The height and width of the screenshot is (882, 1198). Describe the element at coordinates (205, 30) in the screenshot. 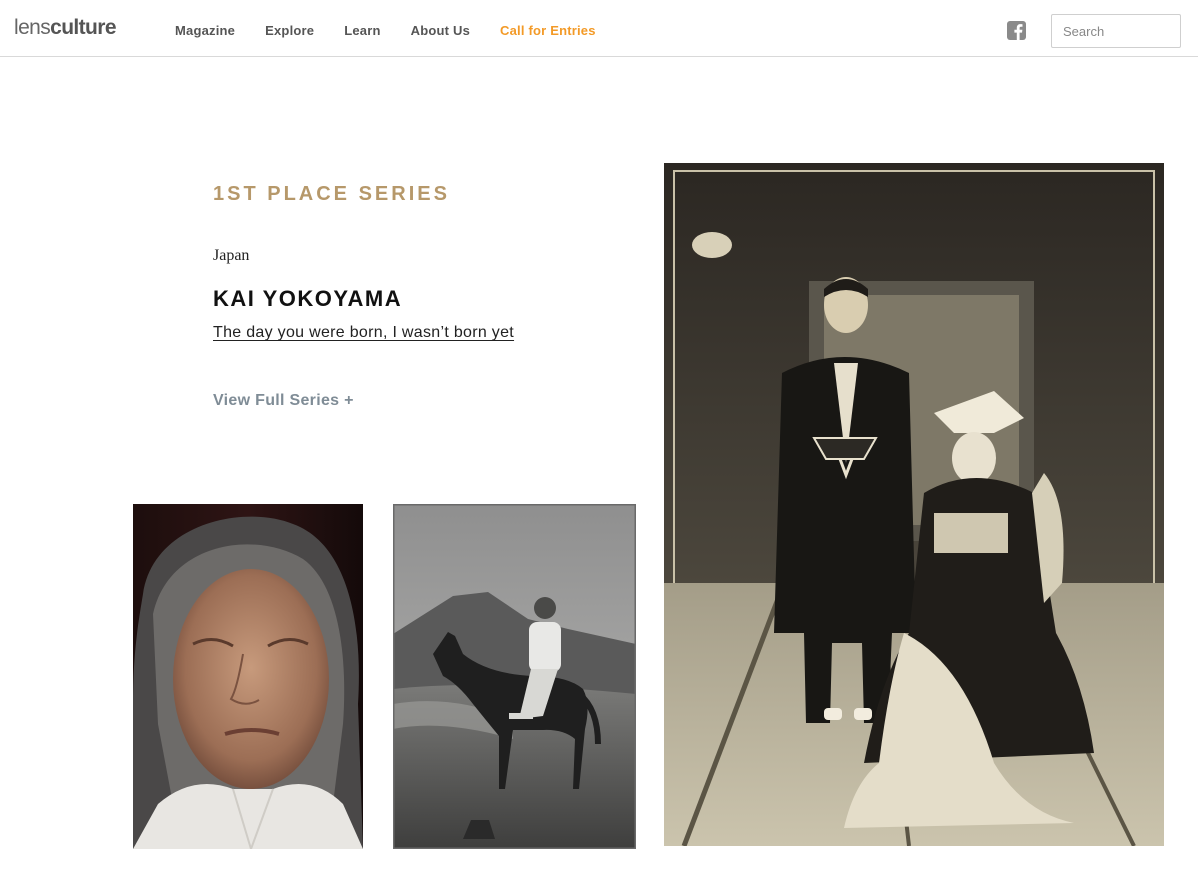

I see `nav-magazine: Magazine` at that location.